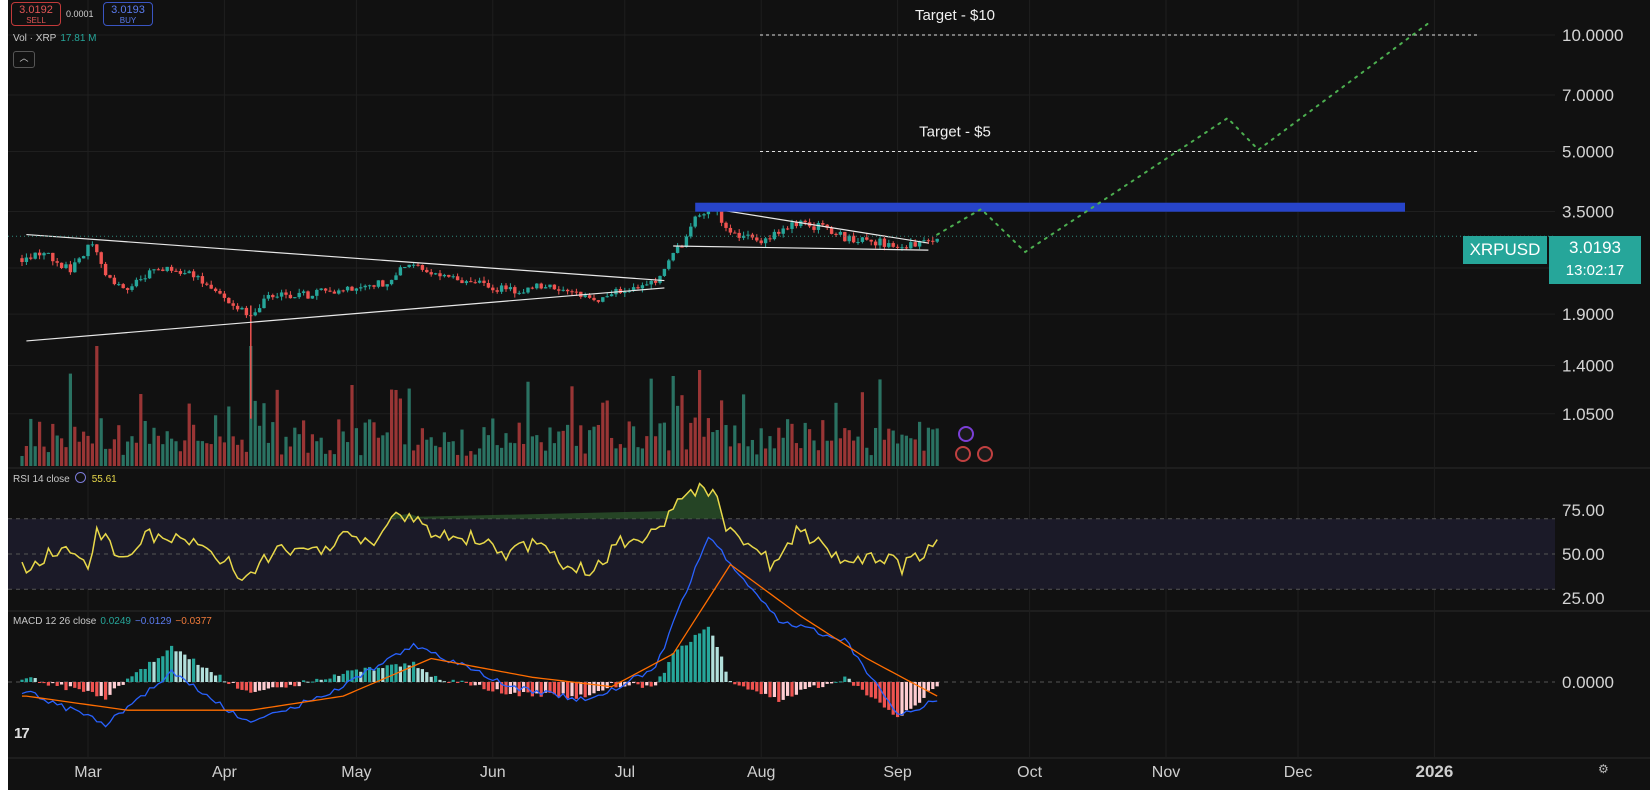 Image resolution: width=1650 pixels, height=790 pixels. Describe the element at coordinates (36, 14) in the screenshot. I see `sell-button: 3.0192 SELL` at that location.